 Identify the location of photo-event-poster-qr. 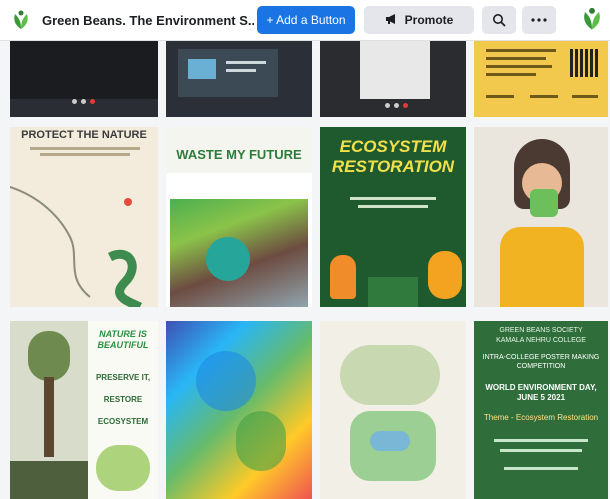
(541, 79).